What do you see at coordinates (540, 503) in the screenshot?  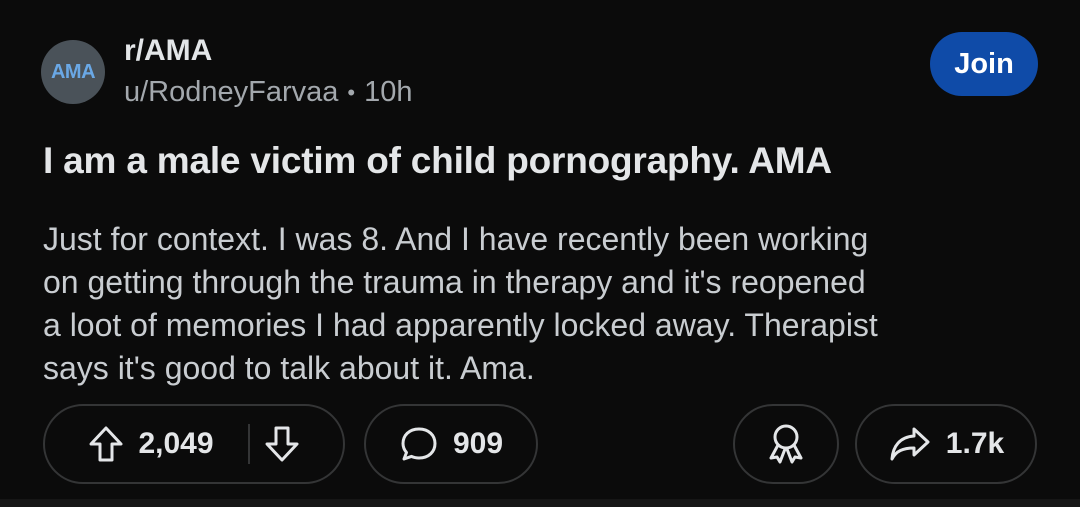 I see `bottom-divider` at bounding box center [540, 503].